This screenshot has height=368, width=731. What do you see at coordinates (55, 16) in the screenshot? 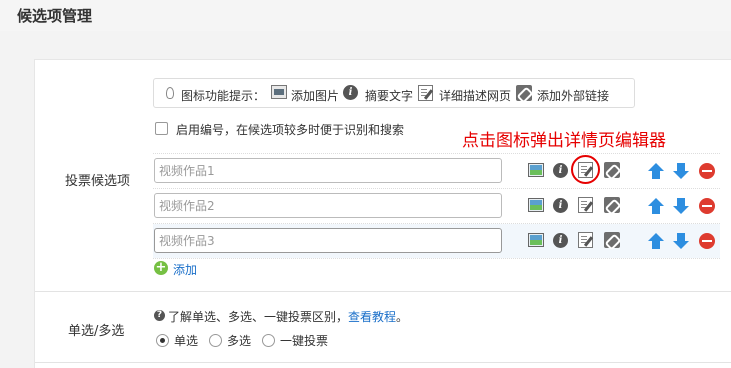
I see `page-title: 候选项管理` at bounding box center [55, 16].